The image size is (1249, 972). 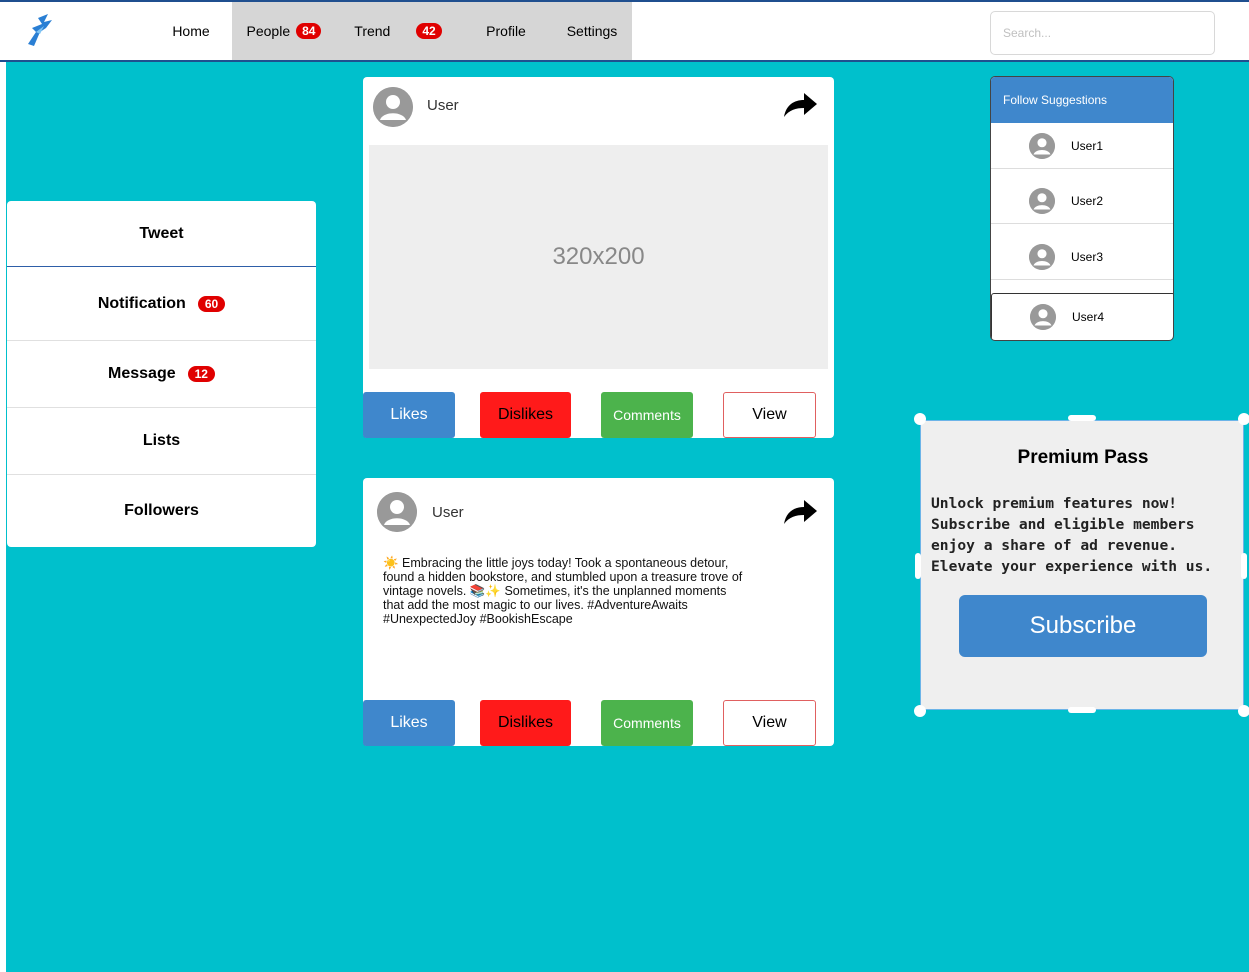 I want to click on menu-item-lists: Lists, so click(x=161, y=441).